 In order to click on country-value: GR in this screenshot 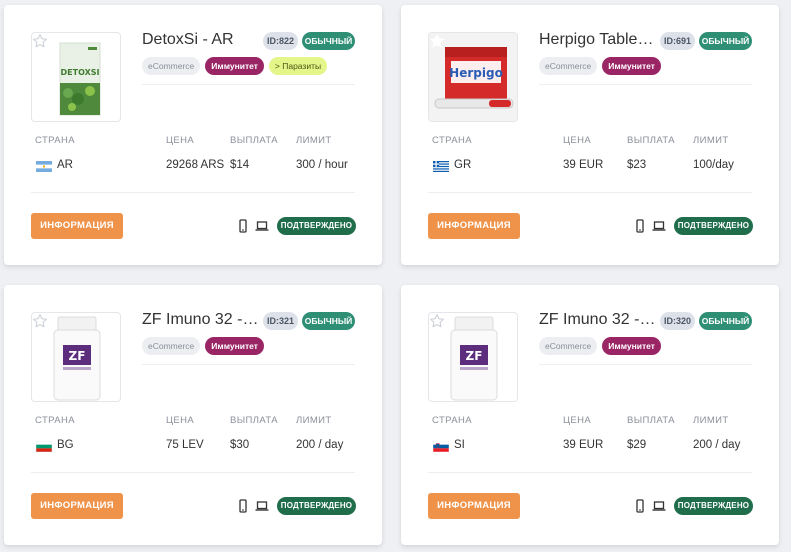, I will do `click(463, 165)`.